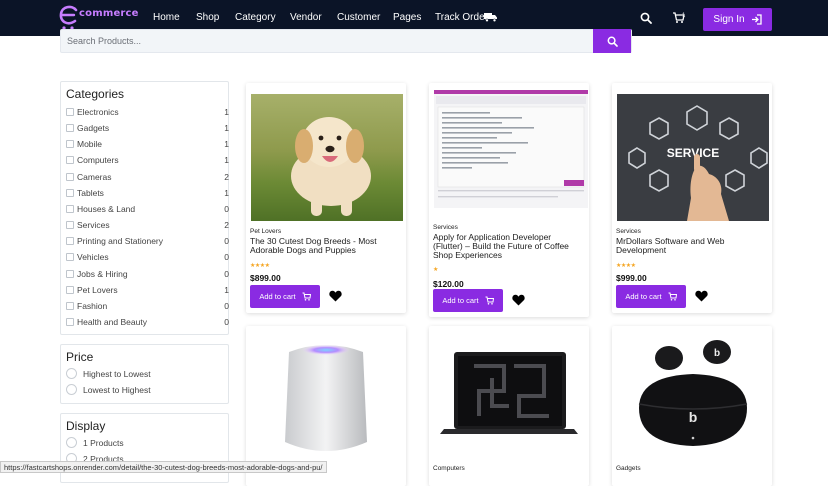  Describe the element at coordinates (147, 113) in the screenshot. I see `category-filter-item: Electronics 1` at that location.